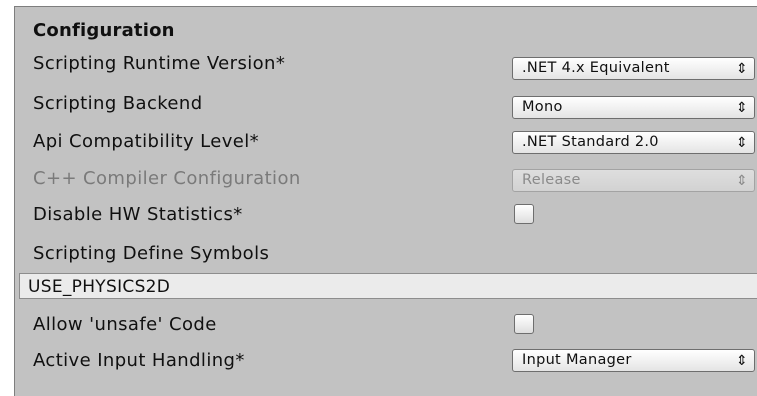 Image resolution: width=757 pixels, height=396 pixels. Describe the element at coordinates (388, 286) in the screenshot. I see `scripting-define-symbols-input: USE_PHYSICS2D` at that location.